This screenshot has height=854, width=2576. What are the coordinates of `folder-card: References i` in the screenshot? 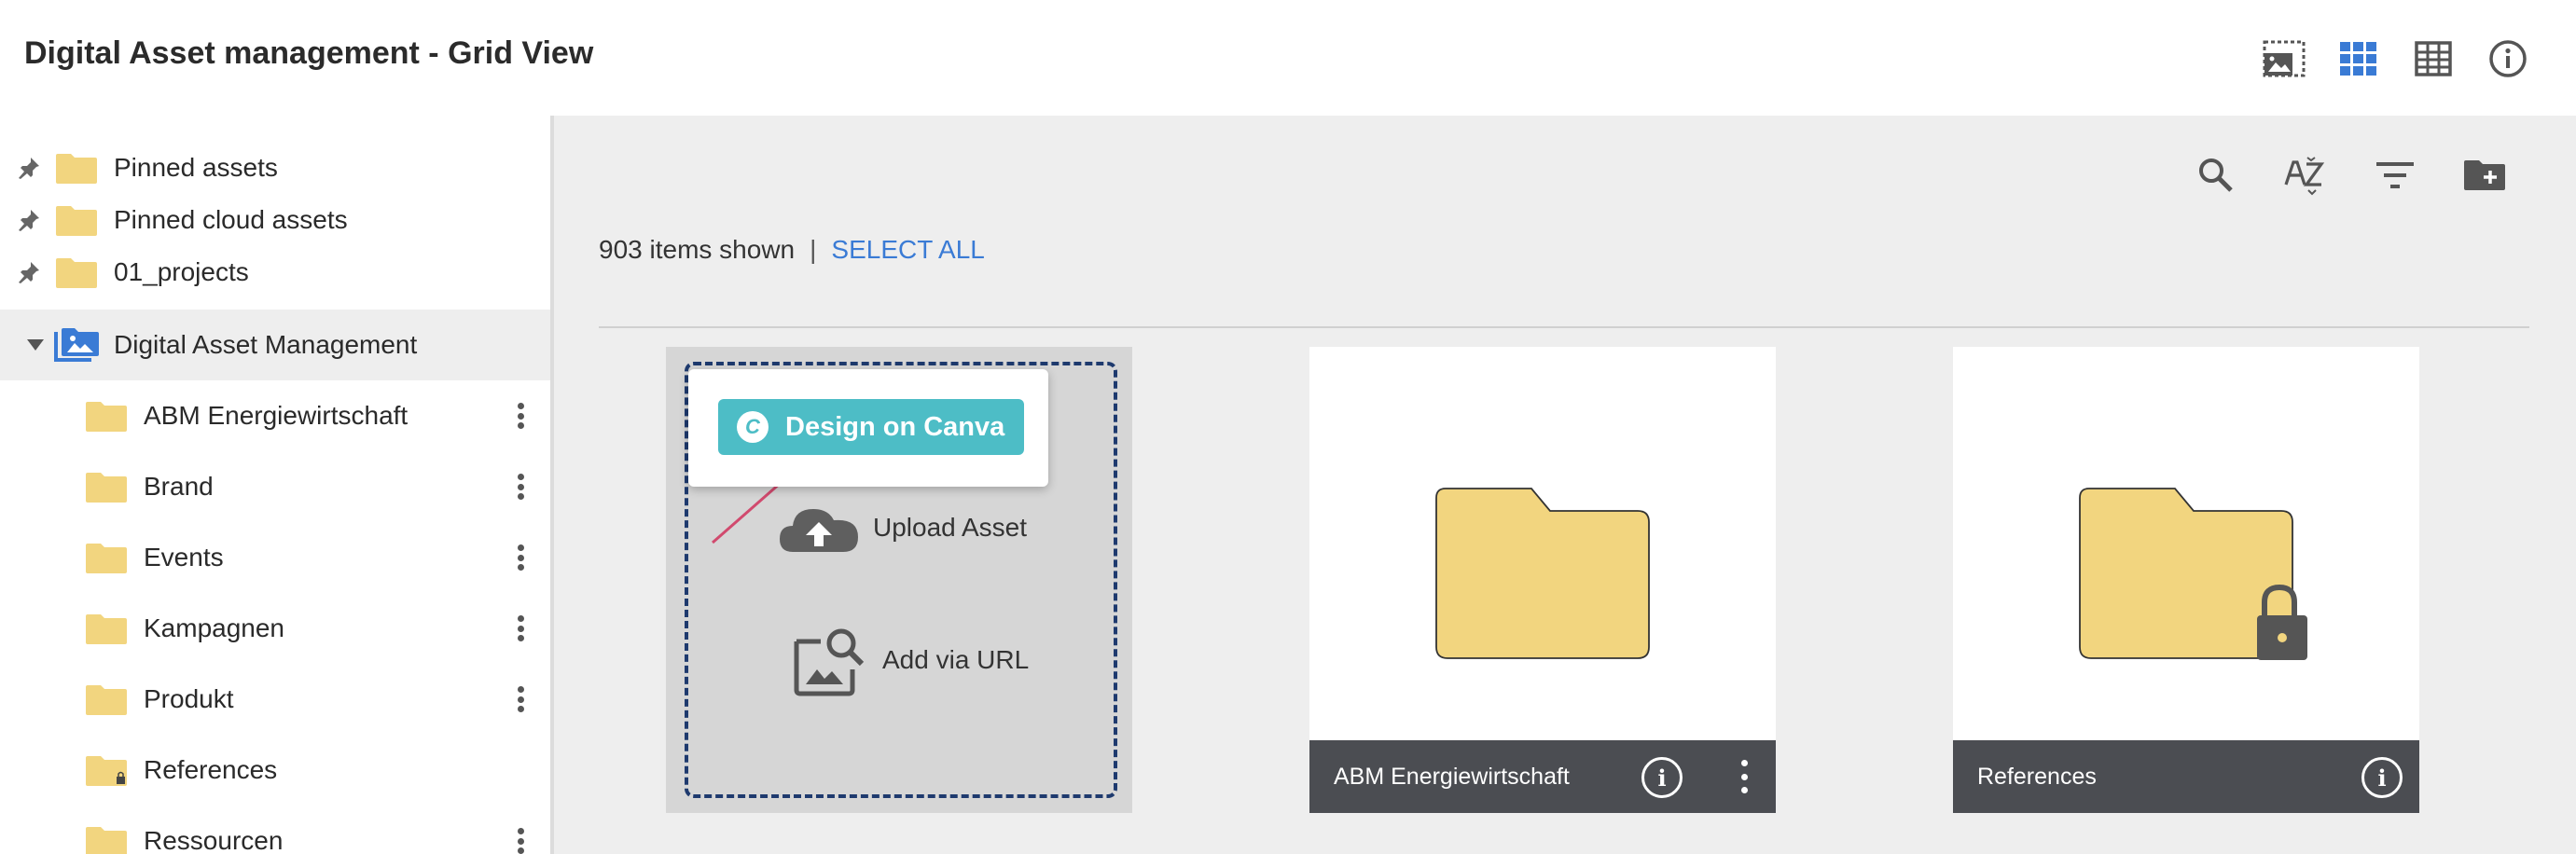 It's located at (2186, 580).